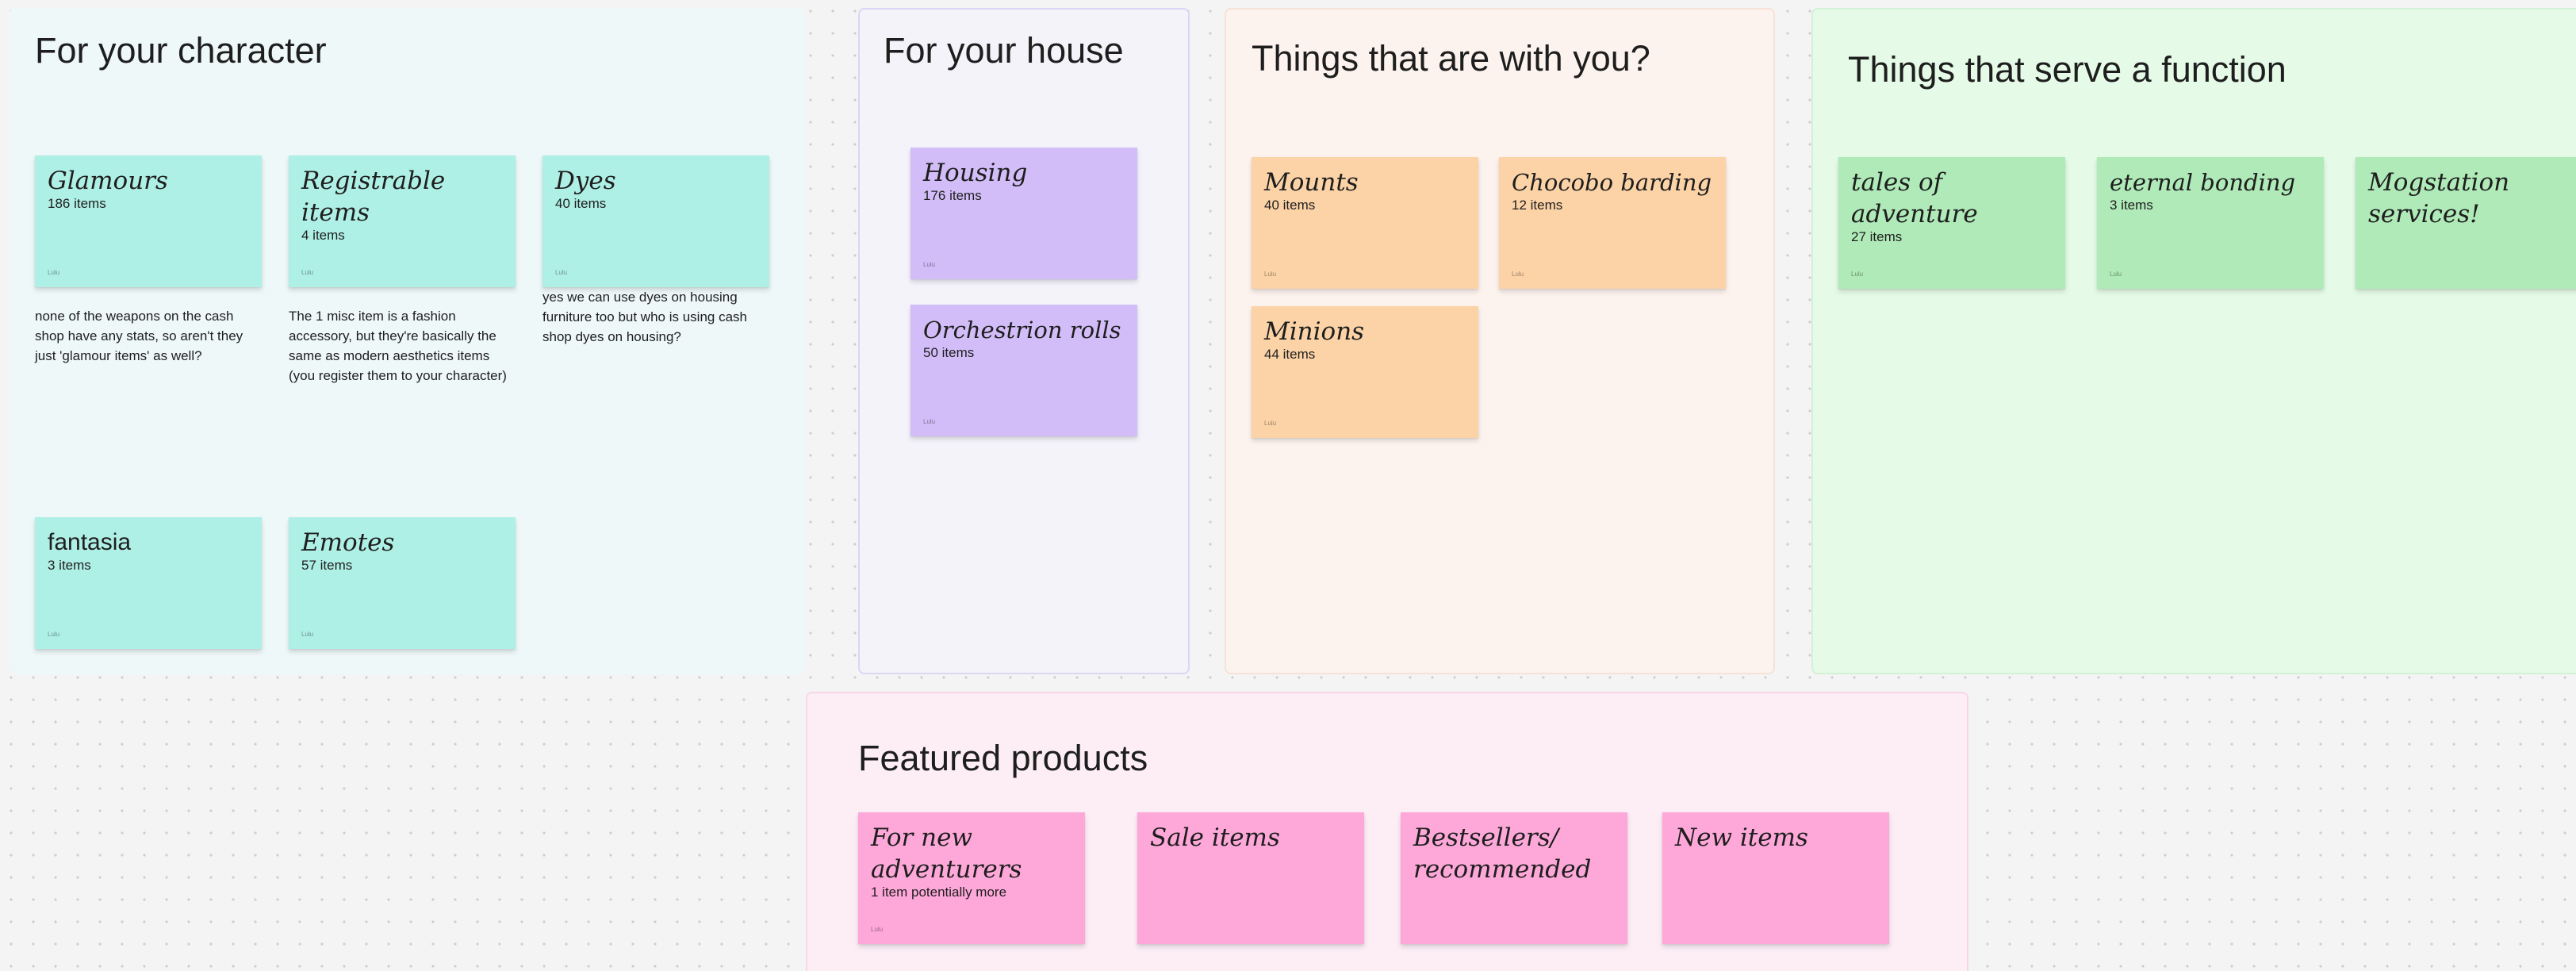 Image resolution: width=2576 pixels, height=971 pixels. What do you see at coordinates (1290, 354) in the screenshot?
I see `sticky-count: 44 items` at bounding box center [1290, 354].